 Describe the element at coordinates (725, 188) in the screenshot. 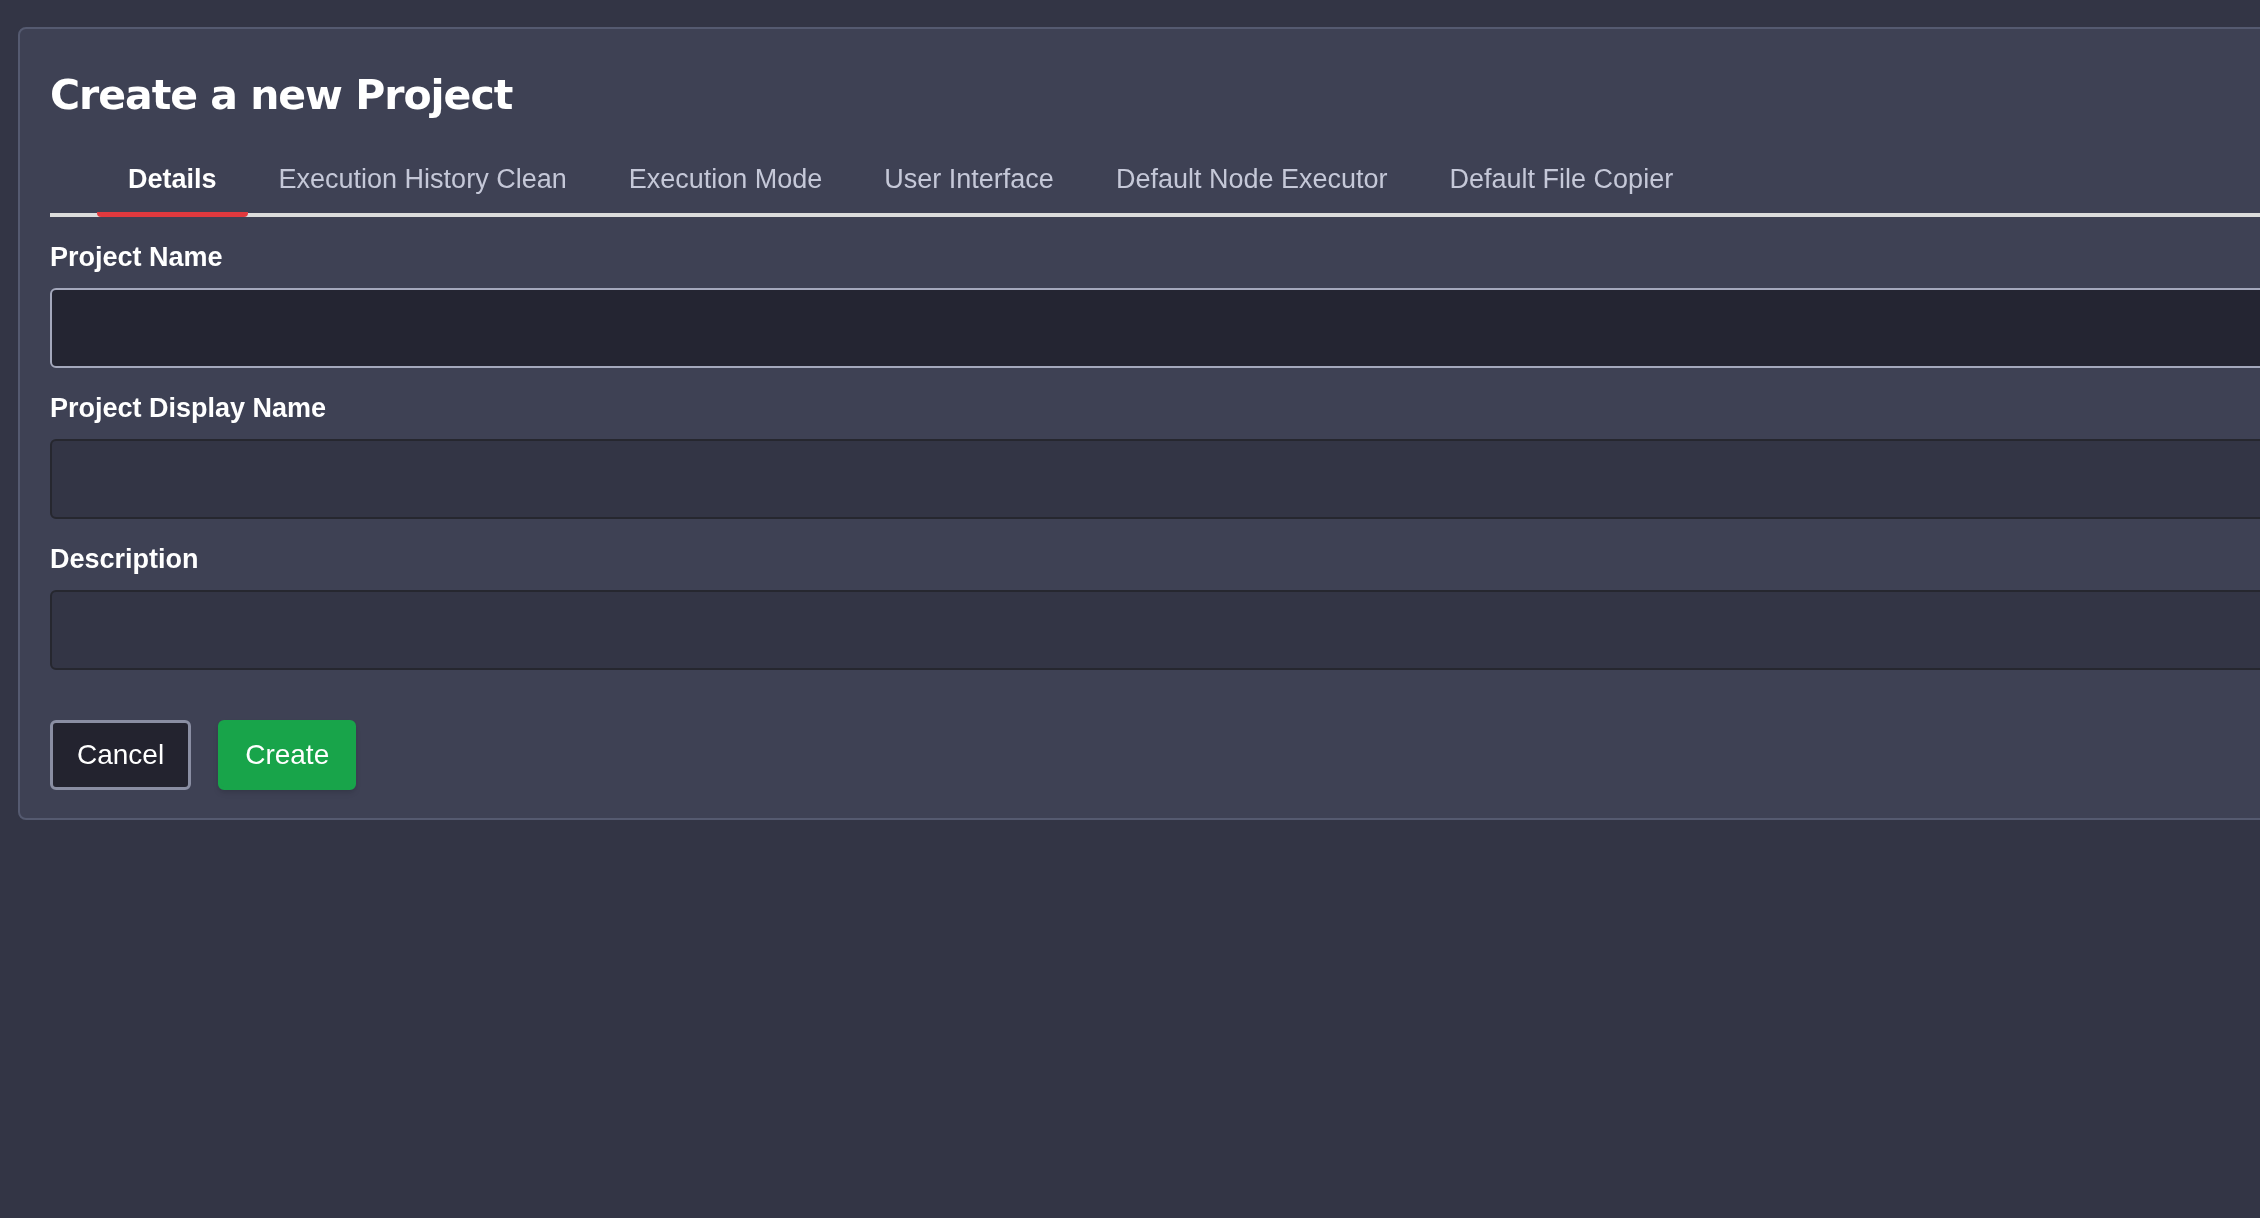

I see `tab: Execution Mode` at that location.